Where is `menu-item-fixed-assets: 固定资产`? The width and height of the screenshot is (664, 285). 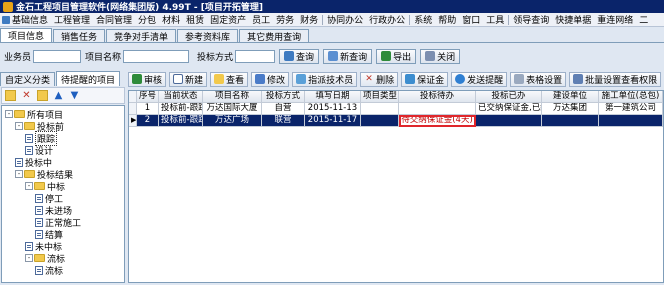 menu-item-fixed-assets: 固定资产 is located at coordinates (228, 19).